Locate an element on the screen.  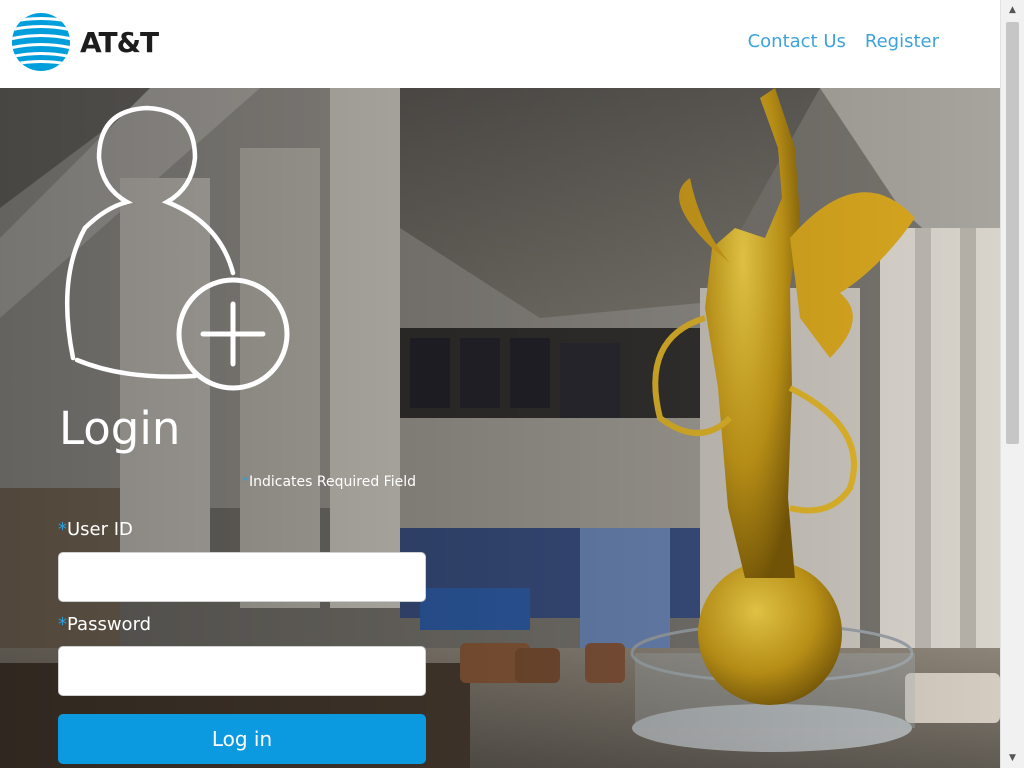
att-logo: AT&T is located at coordinates (85, 42).